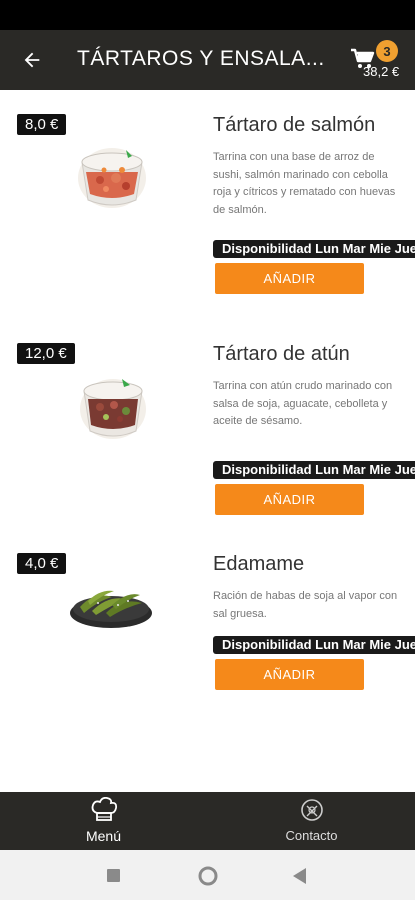 Image resolution: width=415 pixels, height=900 pixels. I want to click on product-name: Edamame, so click(259, 564).